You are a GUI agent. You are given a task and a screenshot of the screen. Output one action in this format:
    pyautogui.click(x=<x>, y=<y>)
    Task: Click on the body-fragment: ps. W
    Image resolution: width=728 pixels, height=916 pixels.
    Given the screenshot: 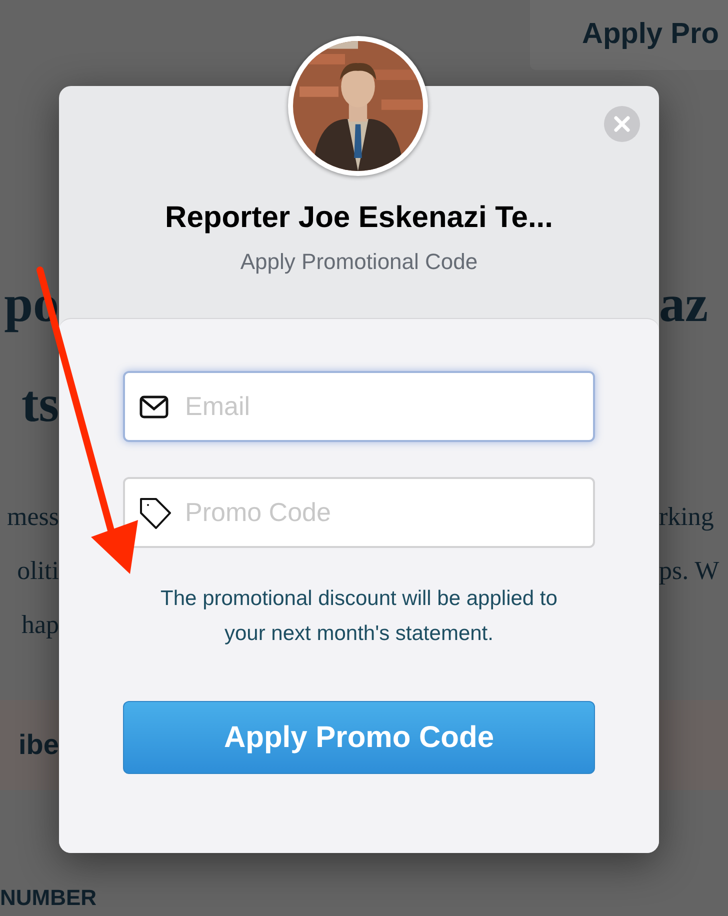 What is the action you would take?
    pyautogui.click(x=689, y=571)
    